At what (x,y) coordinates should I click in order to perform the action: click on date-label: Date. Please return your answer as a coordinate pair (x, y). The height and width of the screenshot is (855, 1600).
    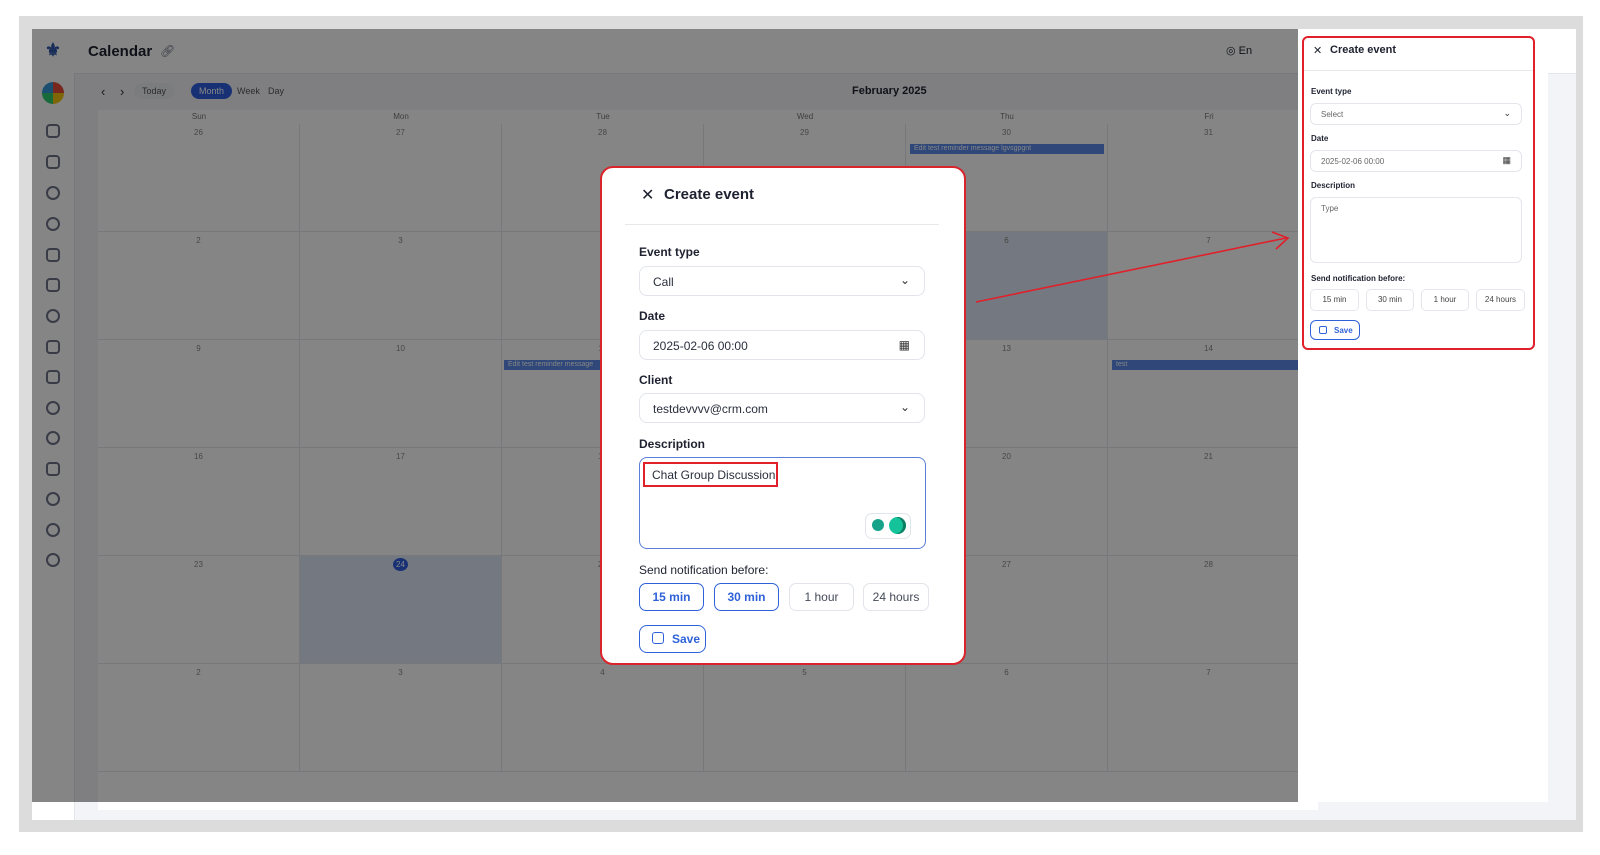
    Looking at the image, I should click on (652, 316).